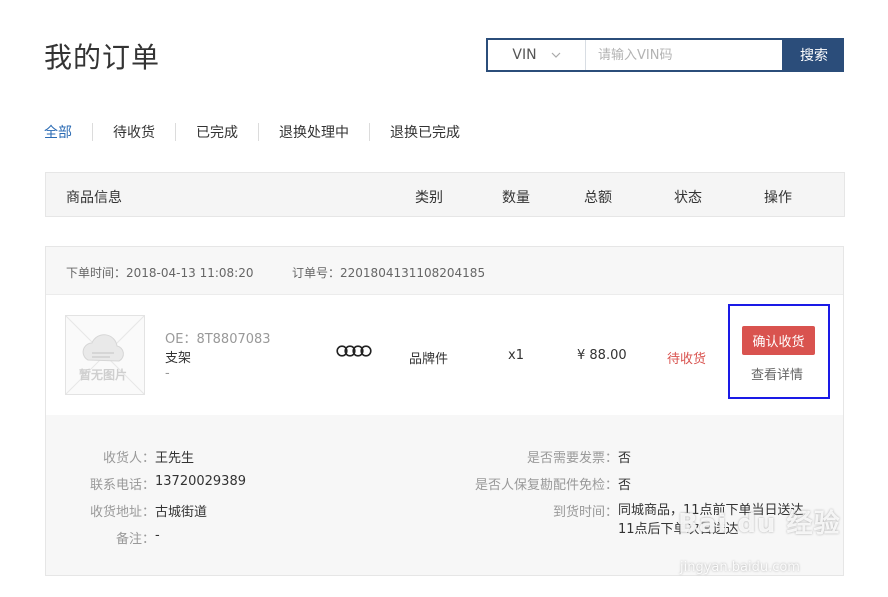 This screenshot has width=888, height=597. I want to click on invoice-value: 否, so click(625, 458).